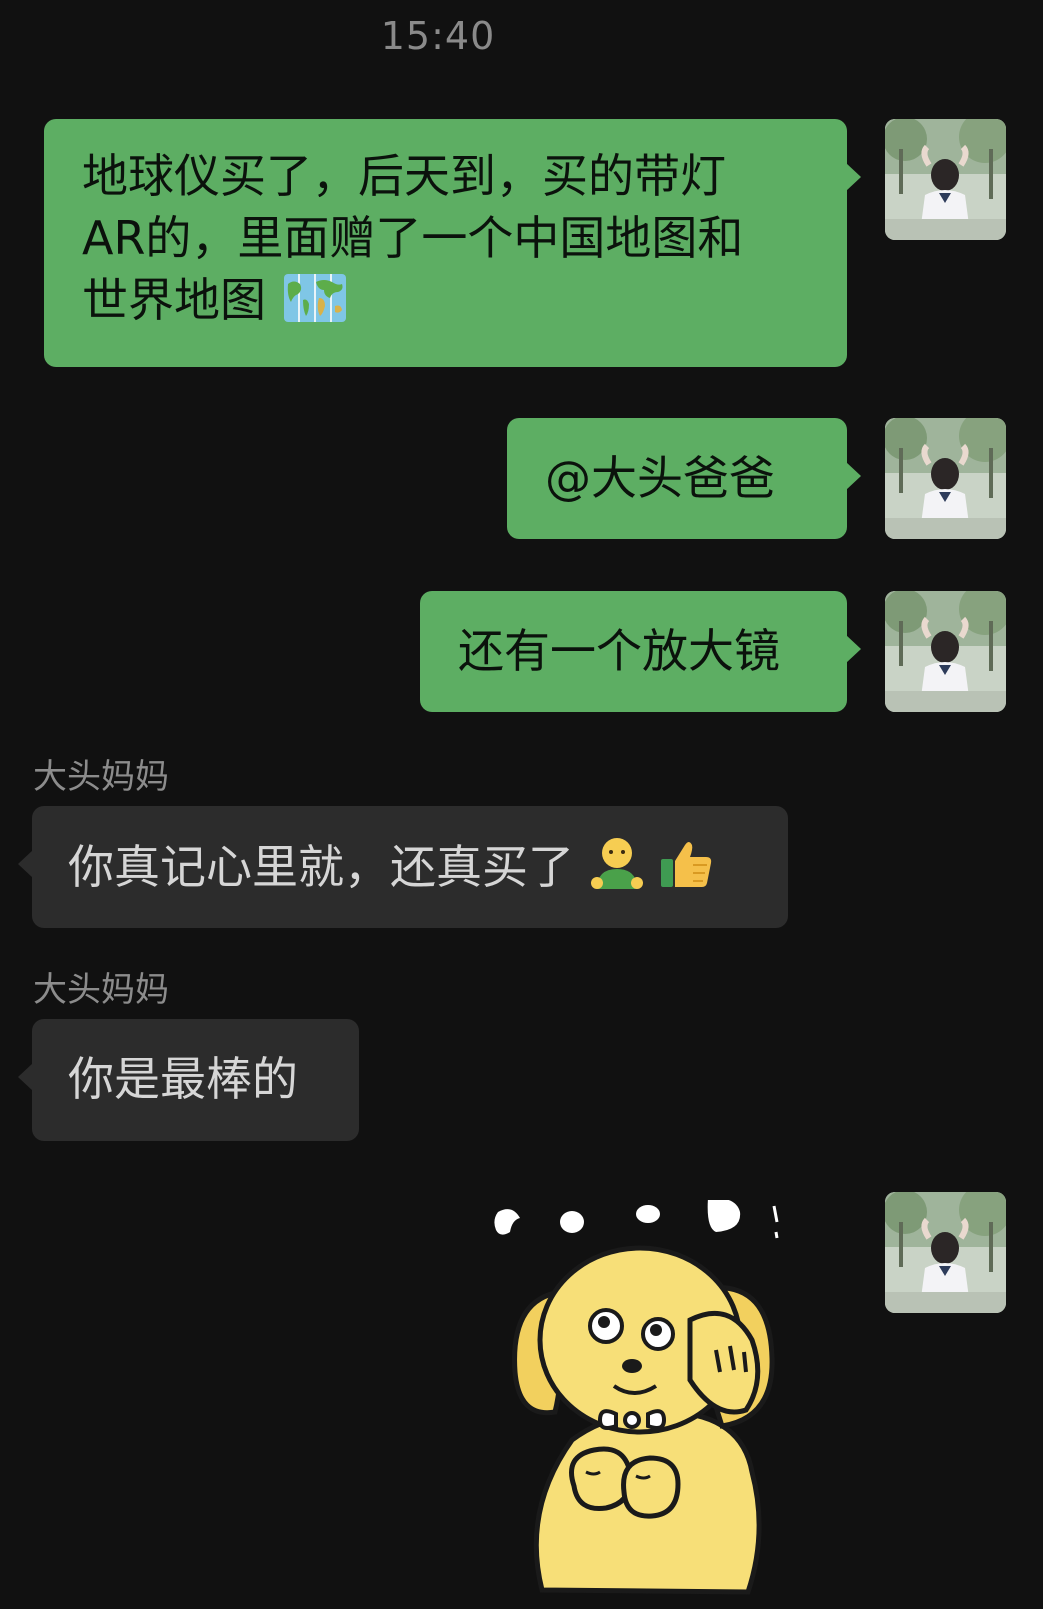 The width and height of the screenshot is (1043, 1609). I want to click on thumbs-up-icon, so click(687, 870).